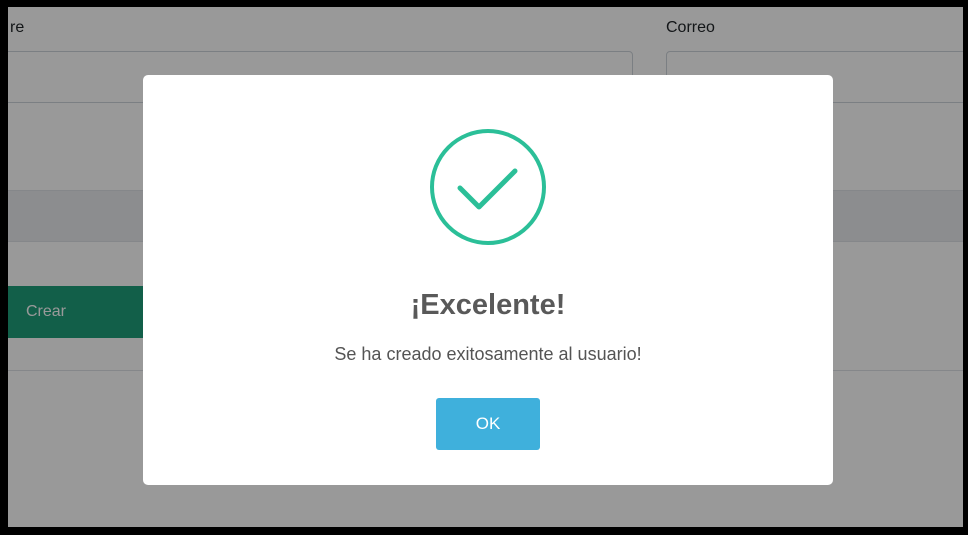  What do you see at coordinates (488, 424) in the screenshot?
I see `ok-button: OK` at bounding box center [488, 424].